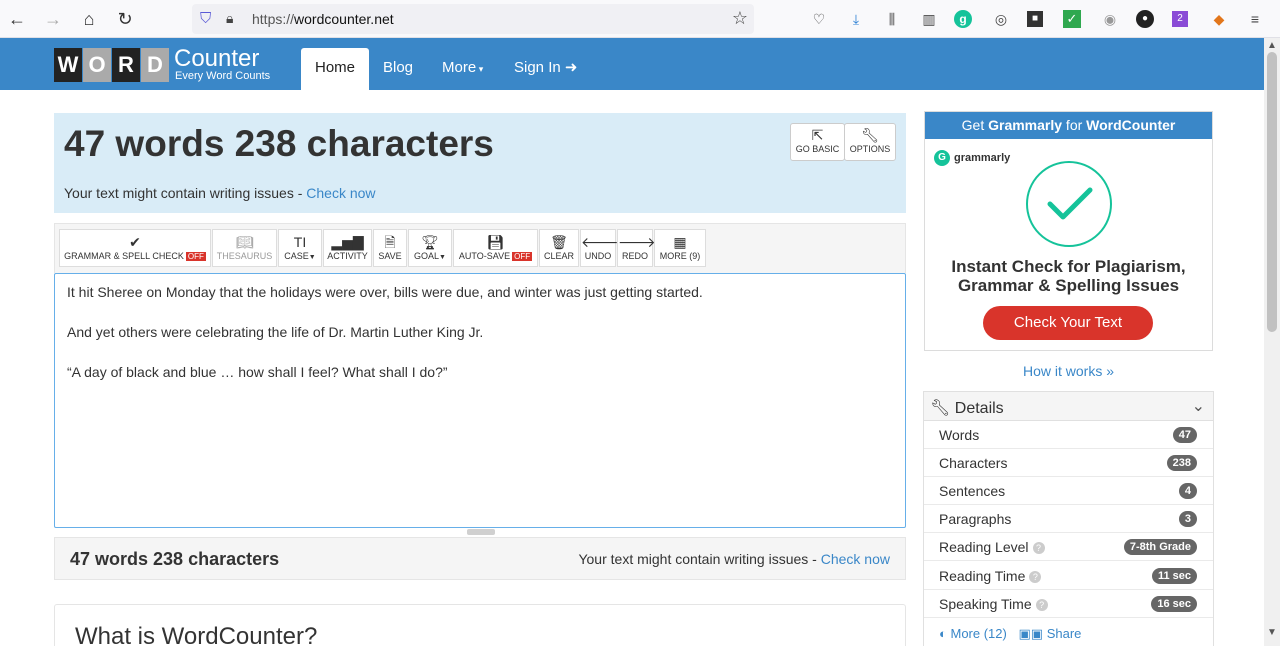 This screenshot has width=1280, height=646. What do you see at coordinates (430, 248) in the screenshot?
I see `goal-button: 🏆︎ GOAL▼` at bounding box center [430, 248].